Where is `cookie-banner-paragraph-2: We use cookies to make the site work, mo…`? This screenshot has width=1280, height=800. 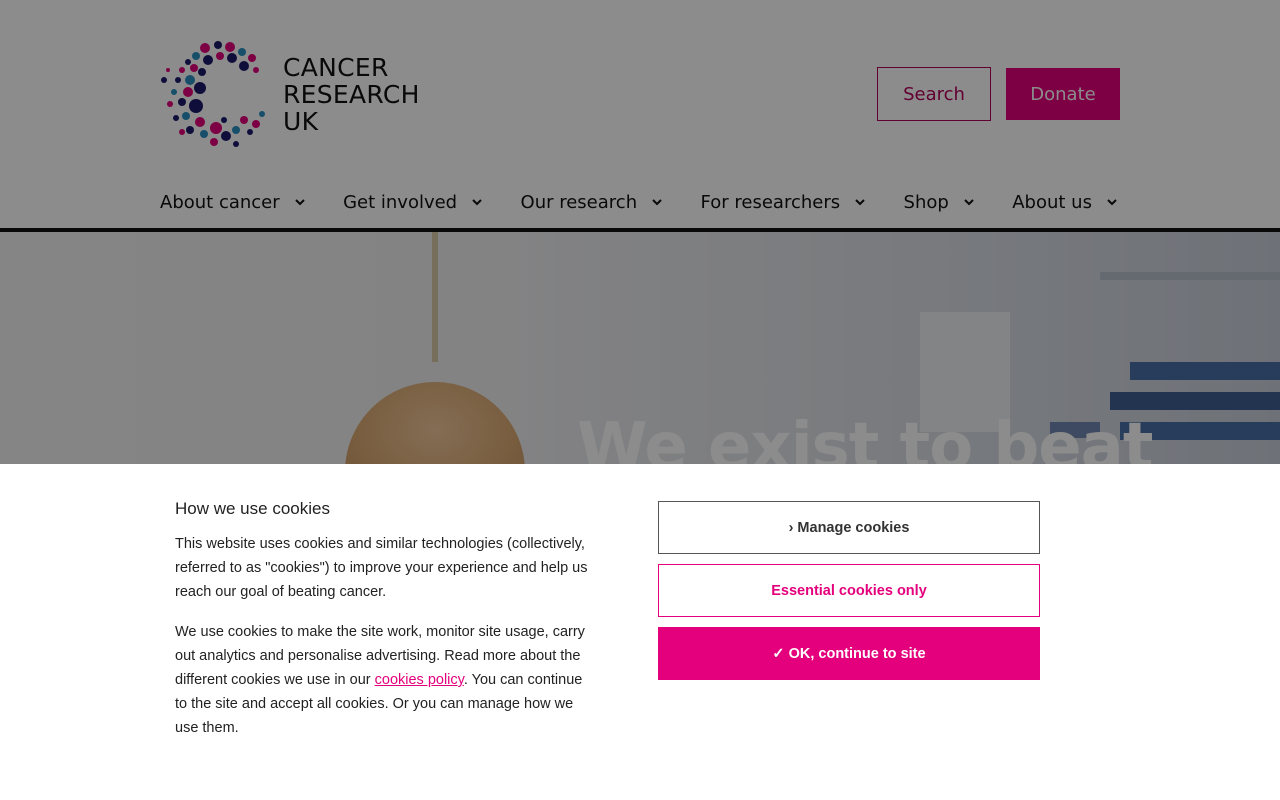
cookie-banner-paragraph-2: We use cookies to make the site work, mo… is located at coordinates (385, 680).